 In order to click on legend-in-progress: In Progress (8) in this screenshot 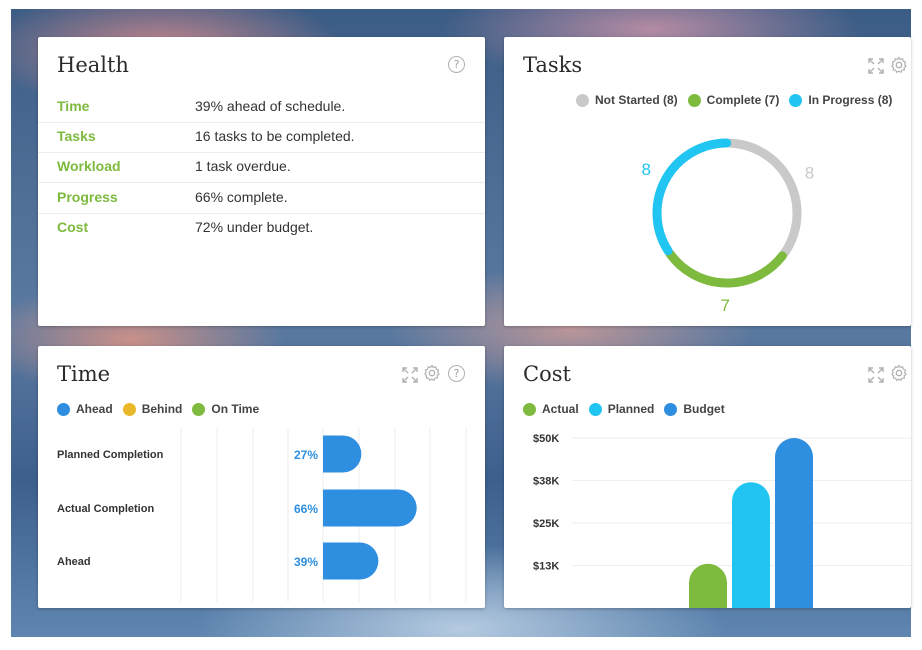, I will do `click(840, 100)`.